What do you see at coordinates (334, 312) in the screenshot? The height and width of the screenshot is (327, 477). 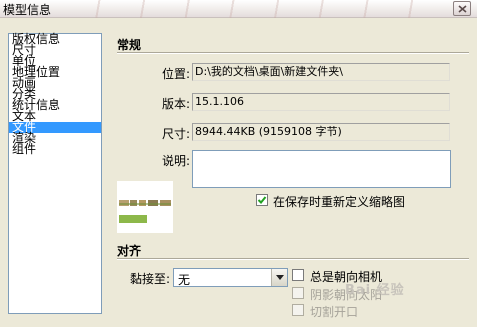 I see `cut-opening-label: 切割开口` at bounding box center [334, 312].